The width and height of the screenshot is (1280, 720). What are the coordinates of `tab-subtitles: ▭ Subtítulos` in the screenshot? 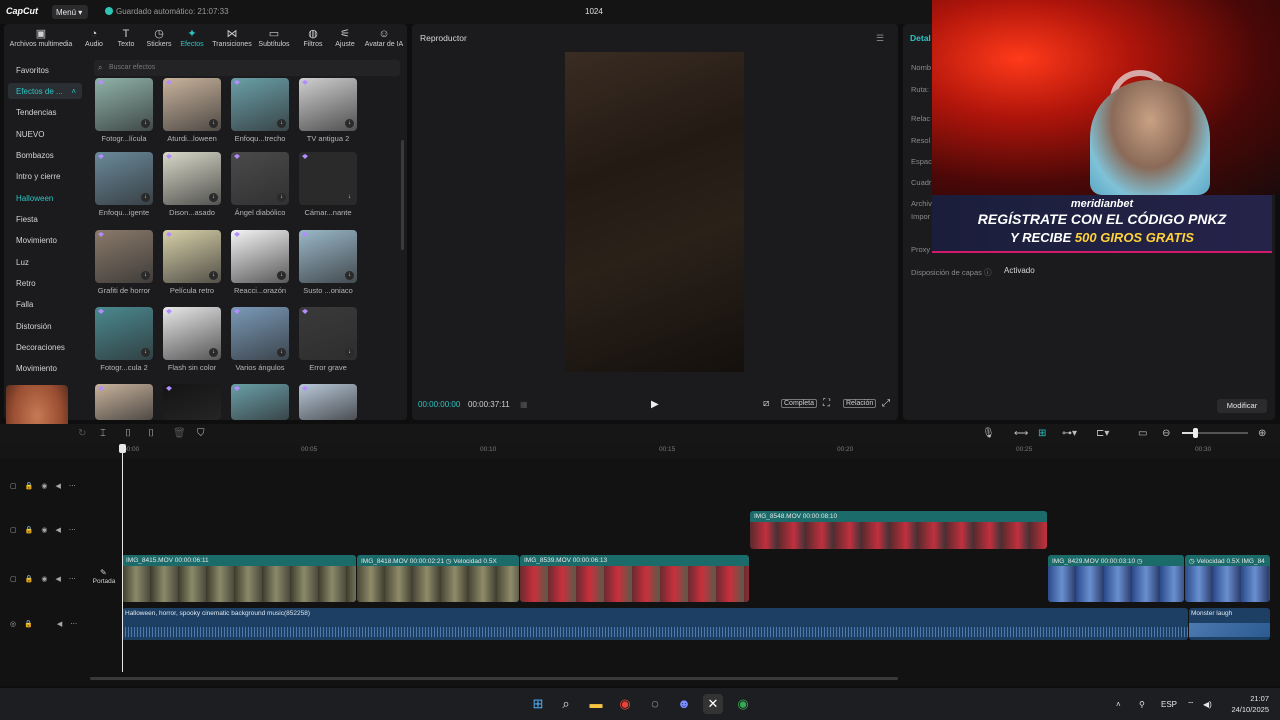 It's located at (274, 38).